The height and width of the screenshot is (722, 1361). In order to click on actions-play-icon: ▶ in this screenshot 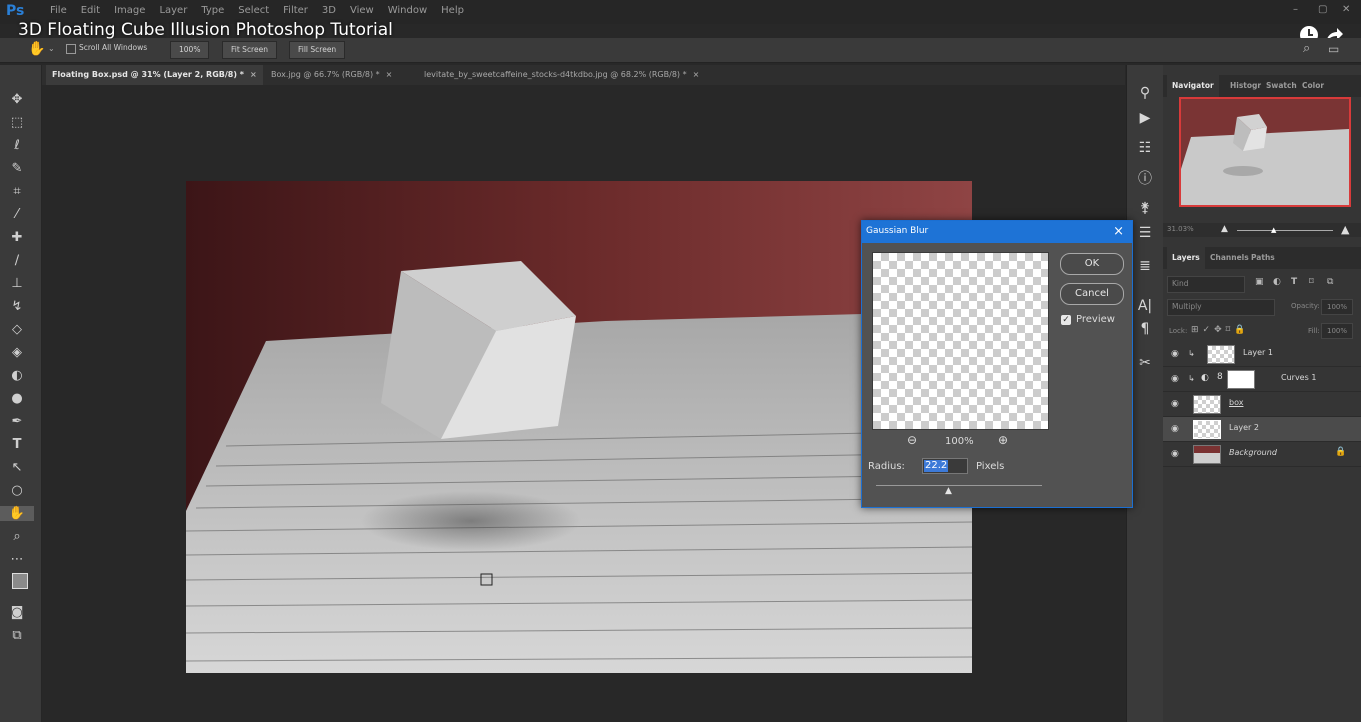, I will do `click(1145, 118)`.